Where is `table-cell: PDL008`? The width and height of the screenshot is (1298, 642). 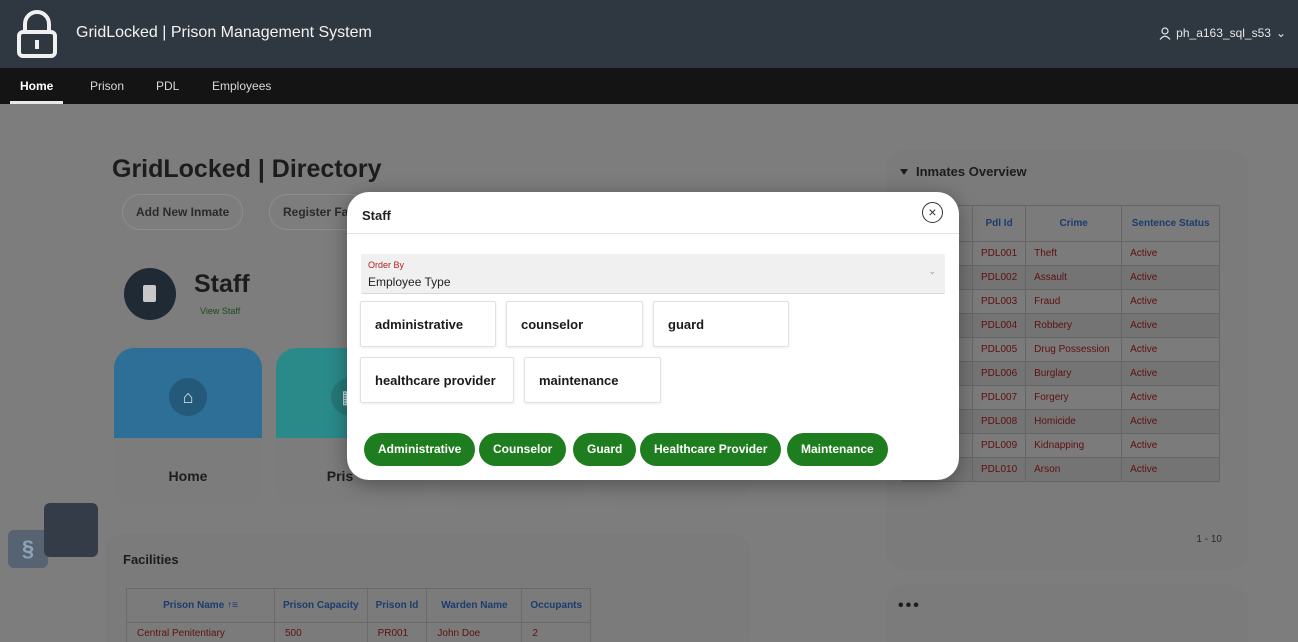
table-cell: PDL008 is located at coordinates (999, 421).